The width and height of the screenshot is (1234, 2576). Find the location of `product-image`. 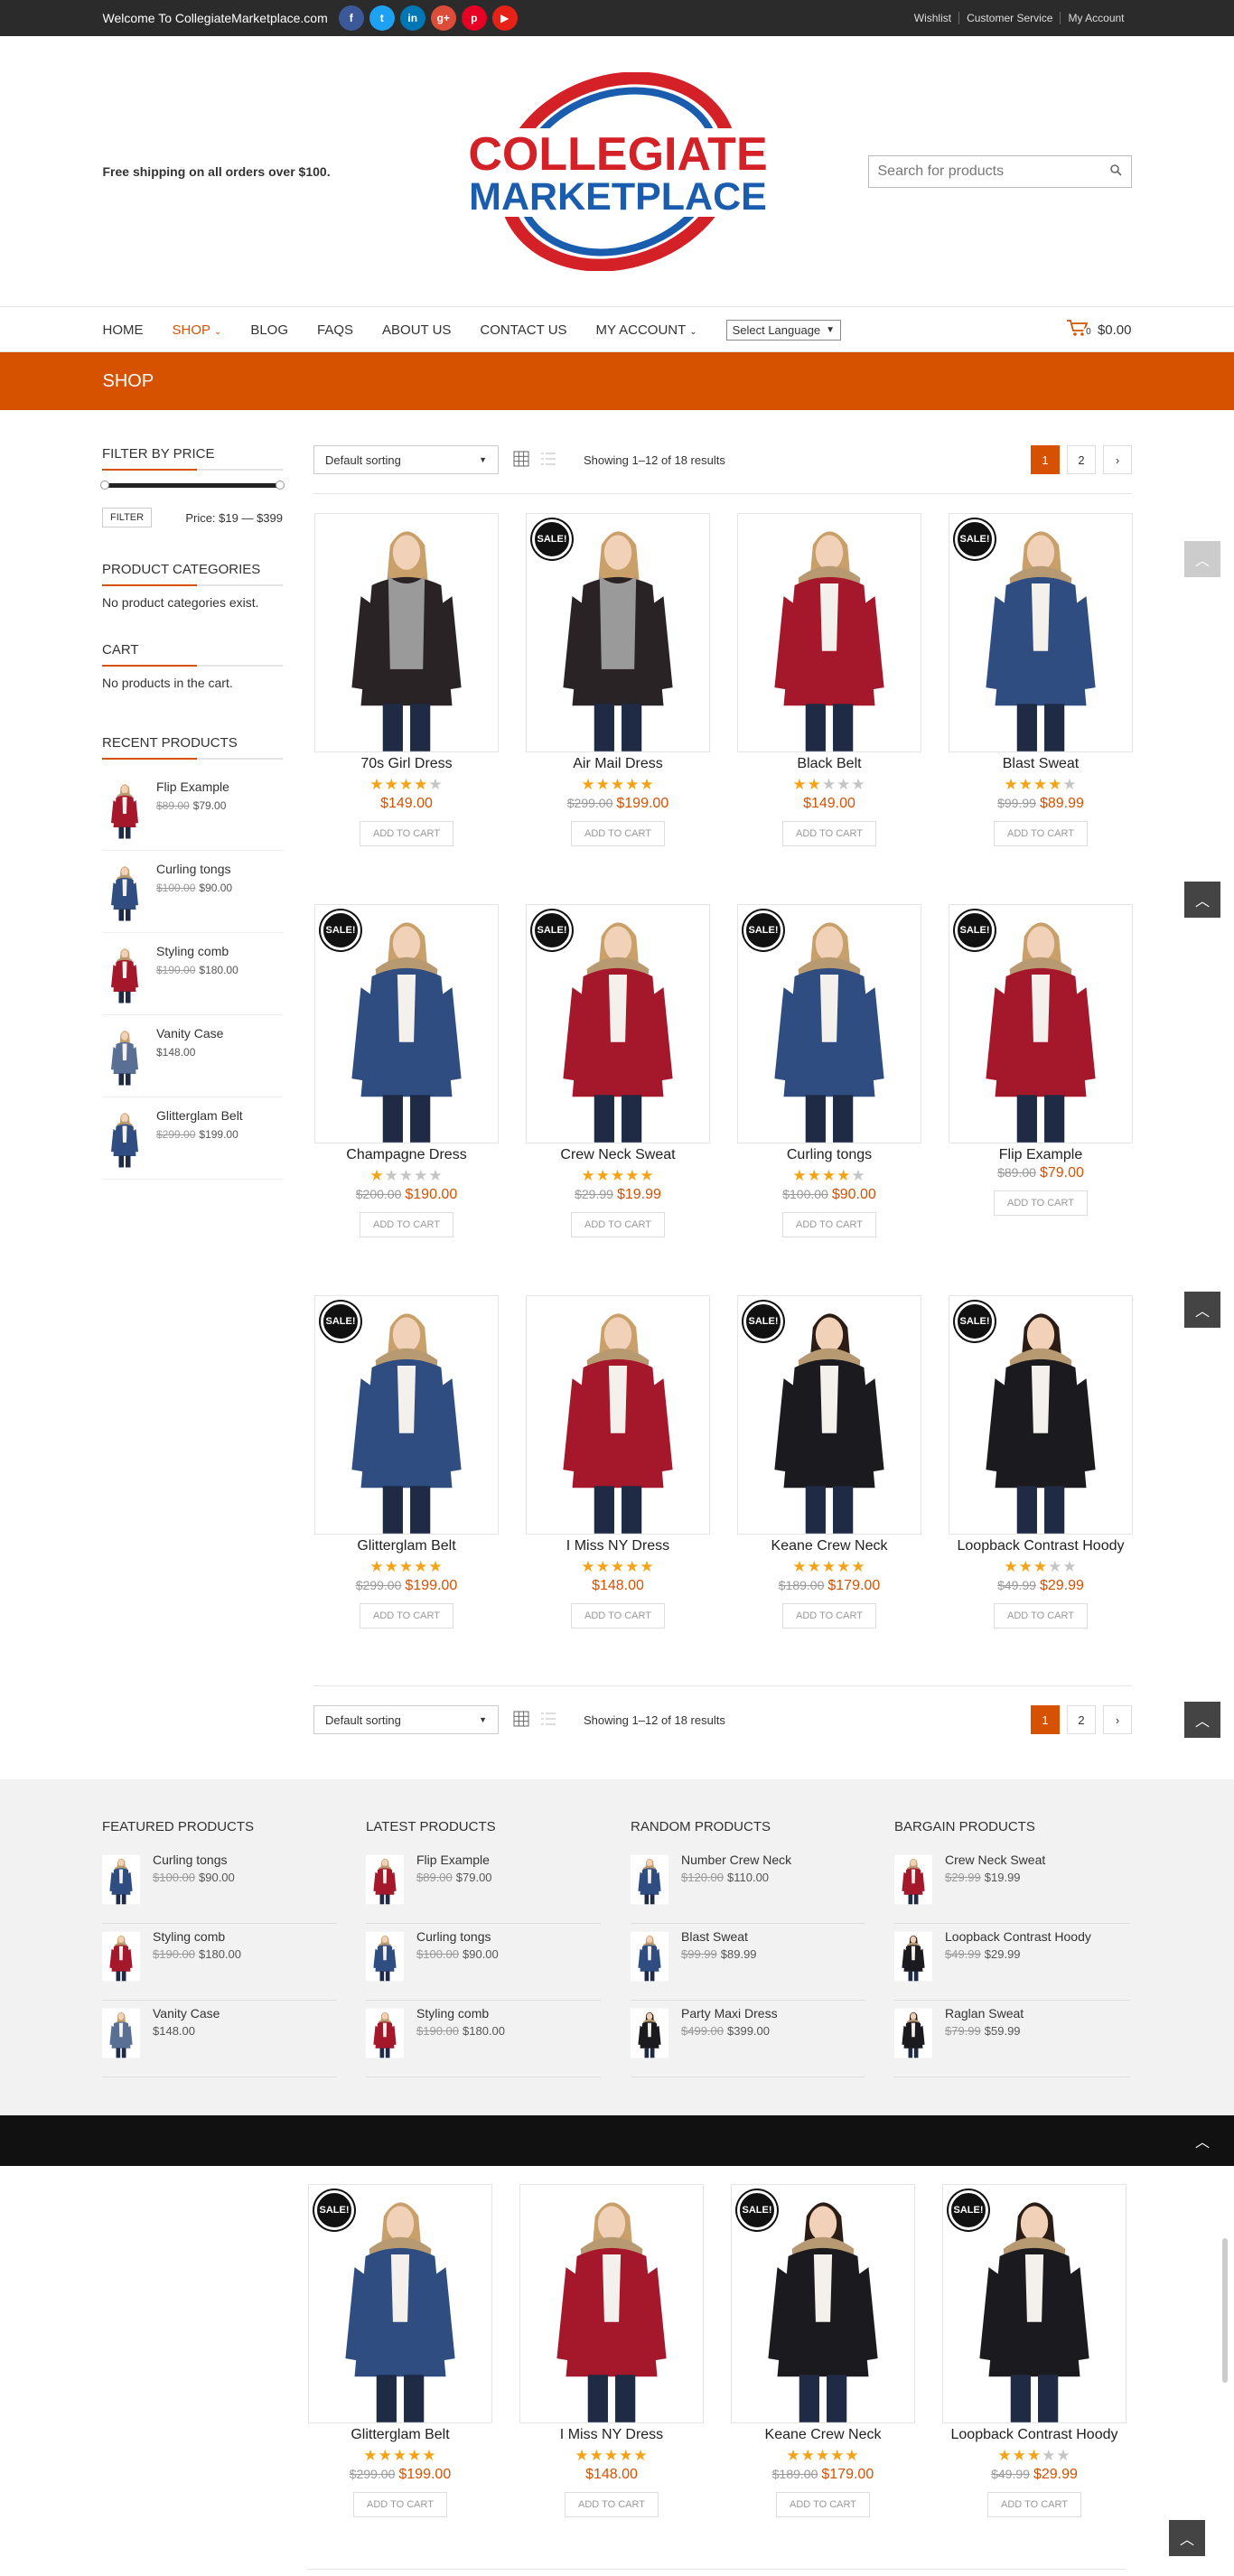

product-image is located at coordinates (612, 2303).